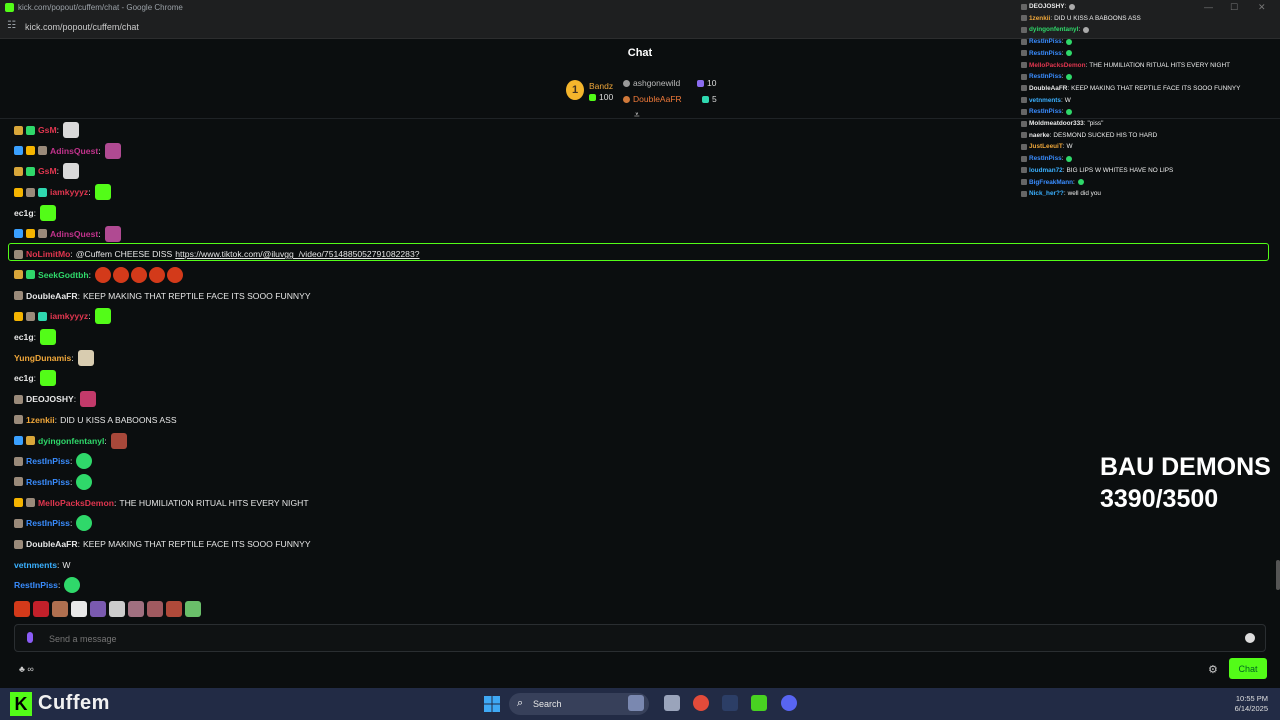  Describe the element at coordinates (652, 99) in the screenshot. I see `leader-third-name: DoubleAaFR` at that location.